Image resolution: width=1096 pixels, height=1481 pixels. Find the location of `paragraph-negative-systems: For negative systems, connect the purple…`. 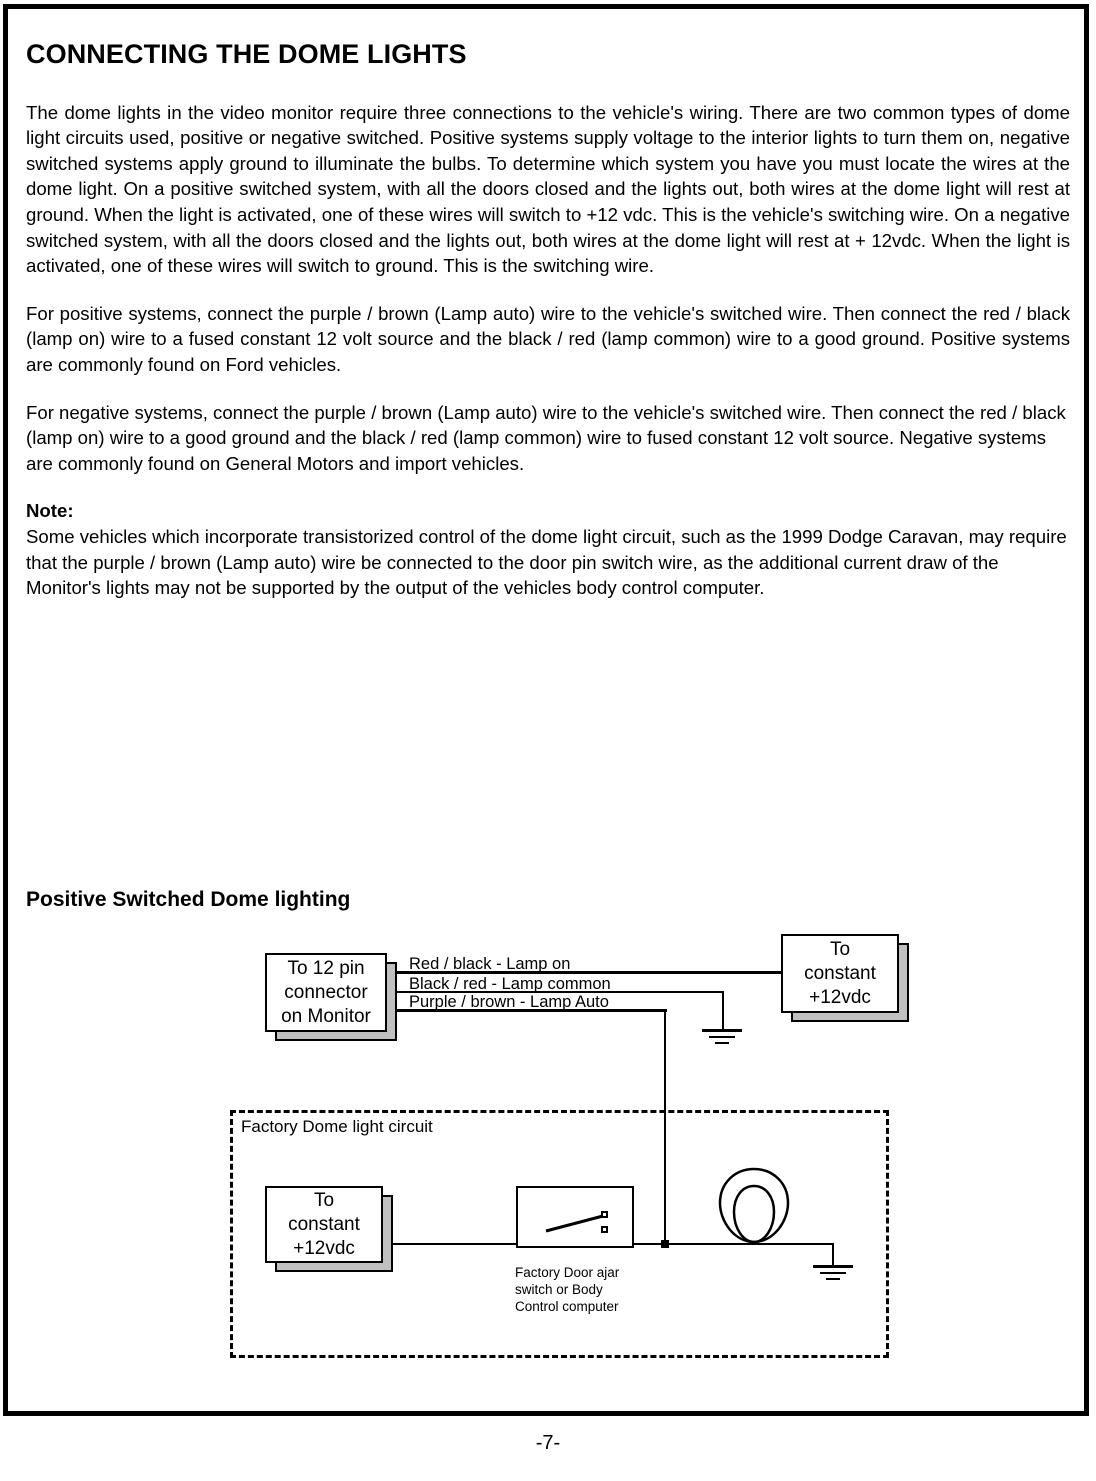

paragraph-negative-systems: For negative systems, connect the purple… is located at coordinates (546, 437).